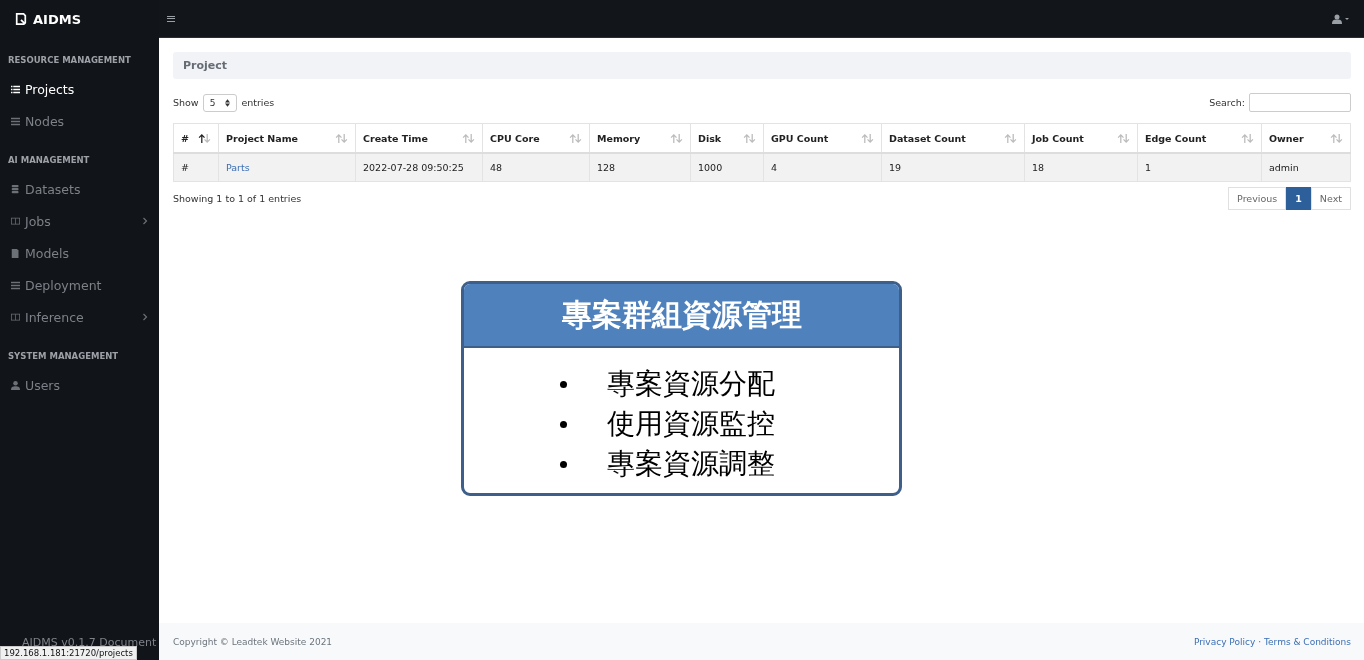  Describe the element at coordinates (536, 167) in the screenshot. I see `table-cell: 48` at that location.